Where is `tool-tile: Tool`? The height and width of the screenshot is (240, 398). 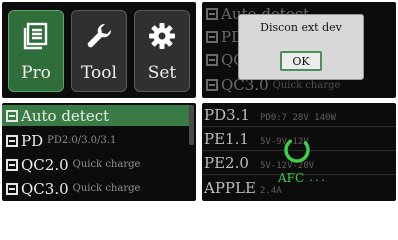
tool-tile: Tool is located at coordinates (99, 51).